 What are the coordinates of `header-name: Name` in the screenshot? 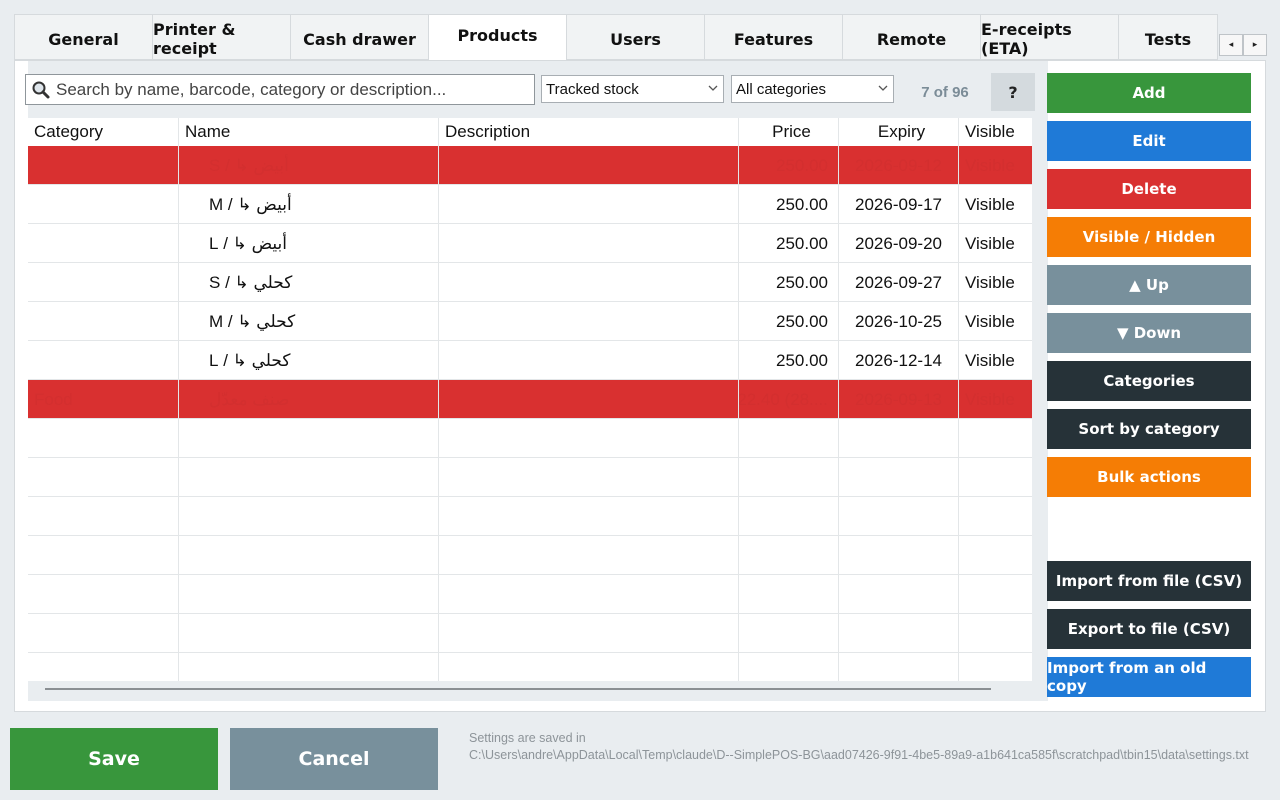 It's located at (309, 132).